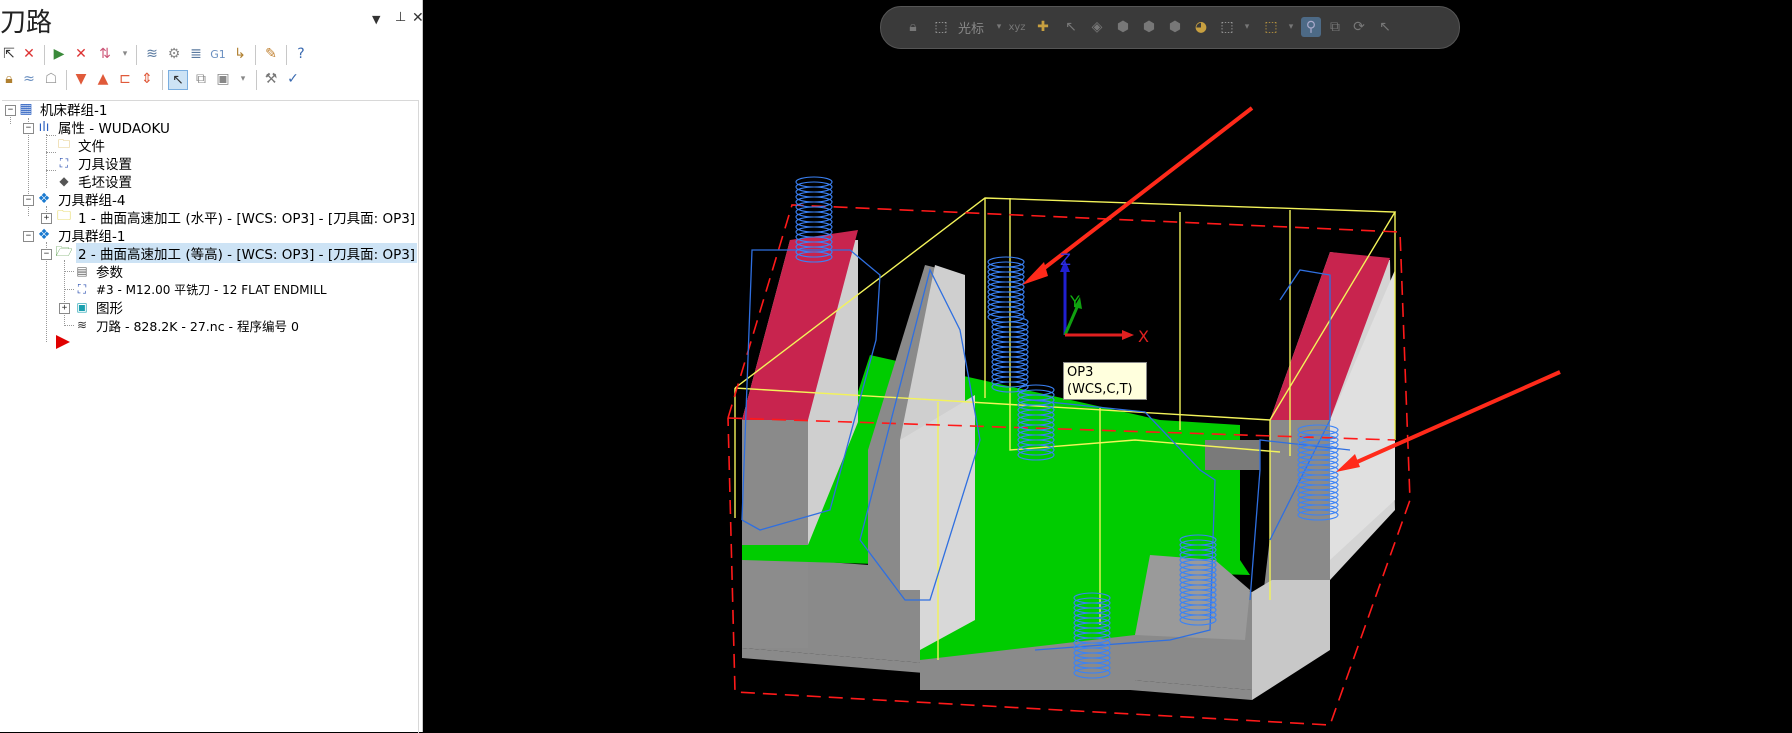 This screenshot has width=1792, height=733. I want to click on sort-dropdown-icon: ▾, so click(125, 54).